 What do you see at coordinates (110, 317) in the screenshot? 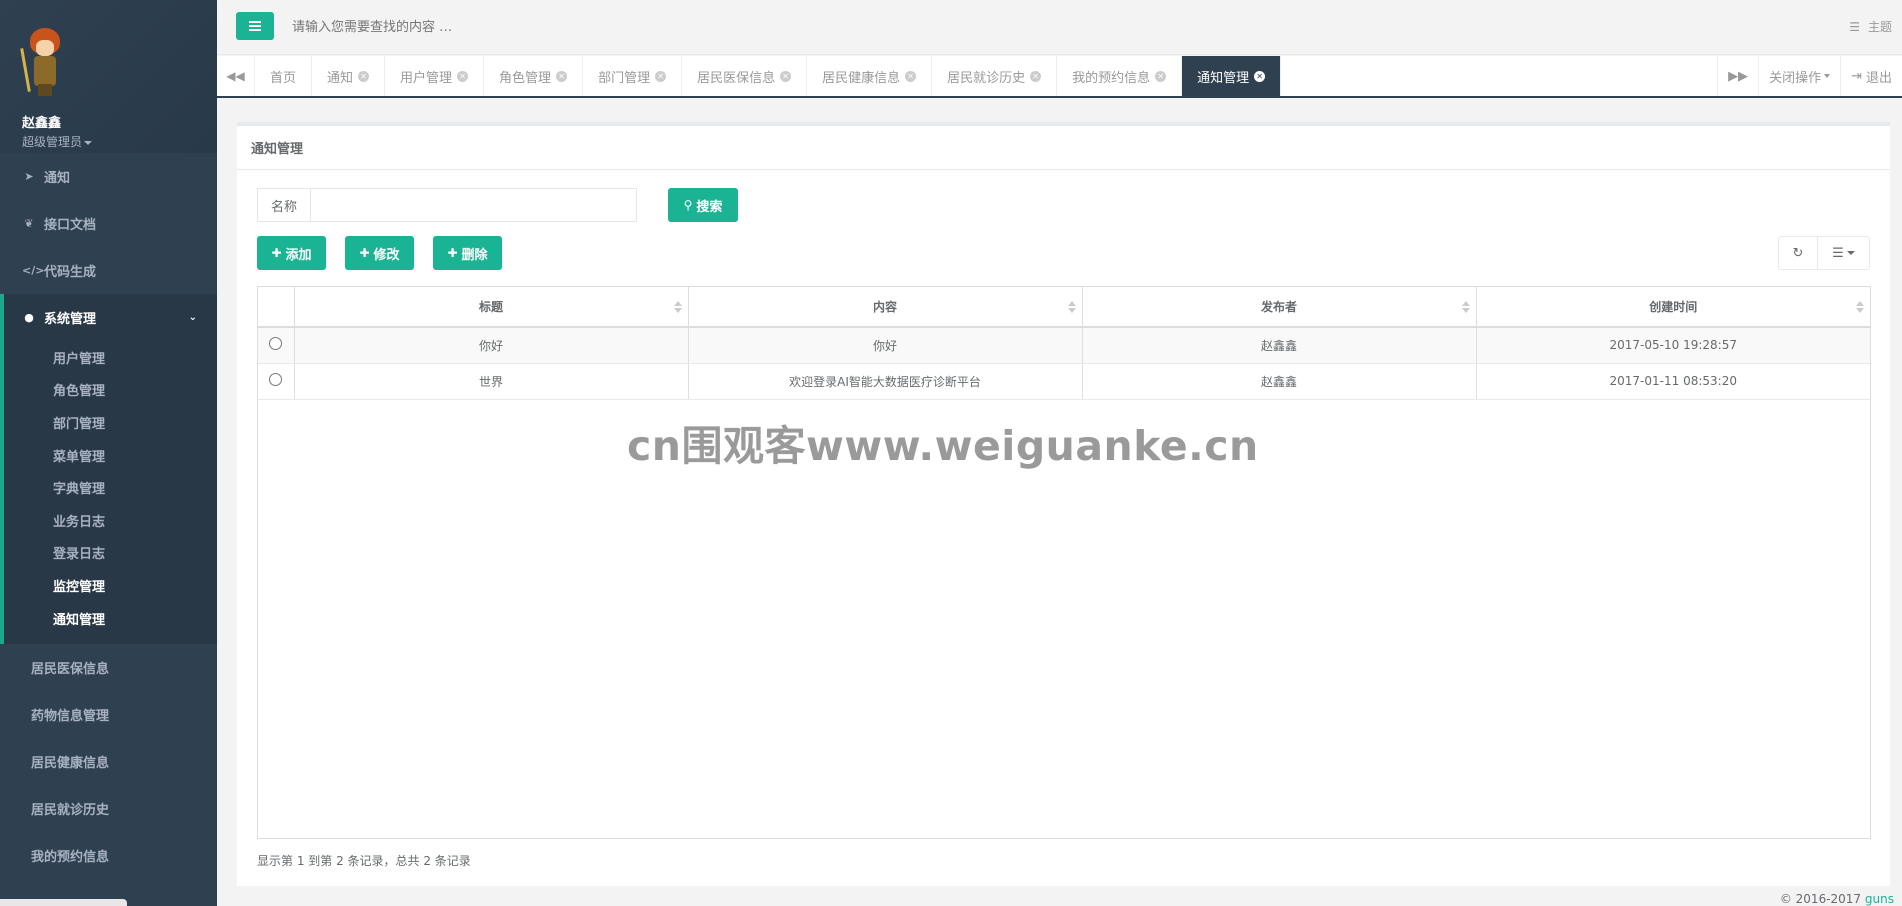
I see `sidebar-item-system-management: ● 系统管理 ⌄` at bounding box center [110, 317].